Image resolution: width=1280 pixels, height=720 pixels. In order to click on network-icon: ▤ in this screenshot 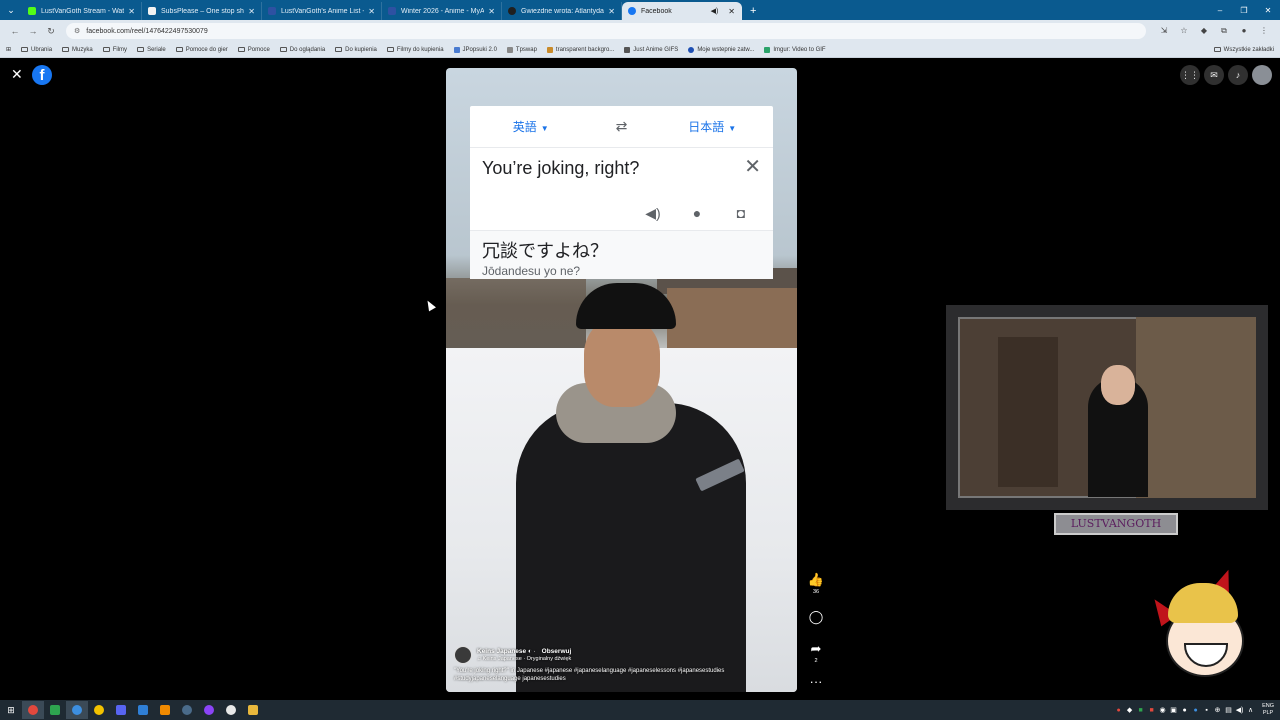, I will do `click(1228, 710)`.